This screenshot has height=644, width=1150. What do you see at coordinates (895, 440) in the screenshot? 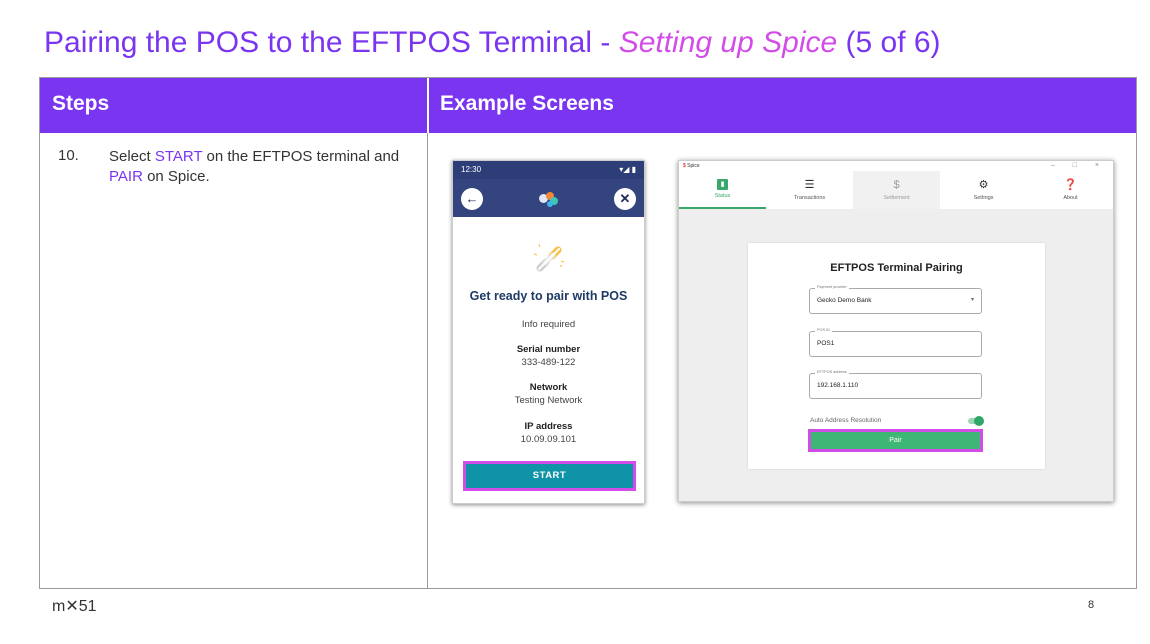
I see `pair-button: Pair` at bounding box center [895, 440].